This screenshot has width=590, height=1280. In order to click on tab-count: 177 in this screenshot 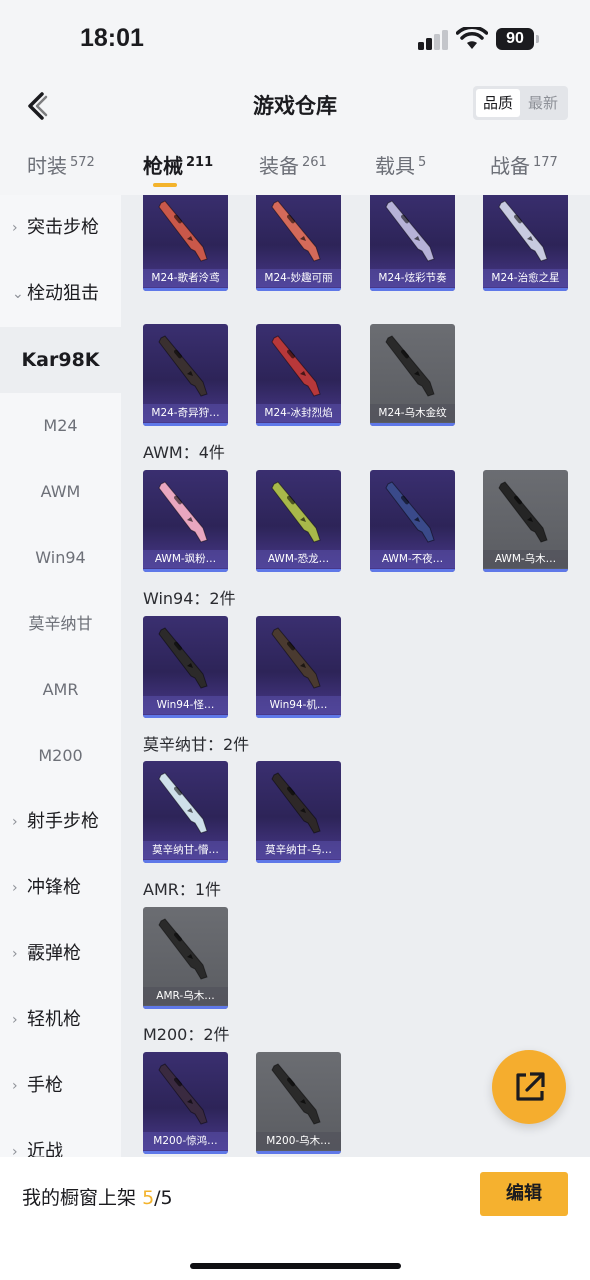, I will do `click(545, 162)`.